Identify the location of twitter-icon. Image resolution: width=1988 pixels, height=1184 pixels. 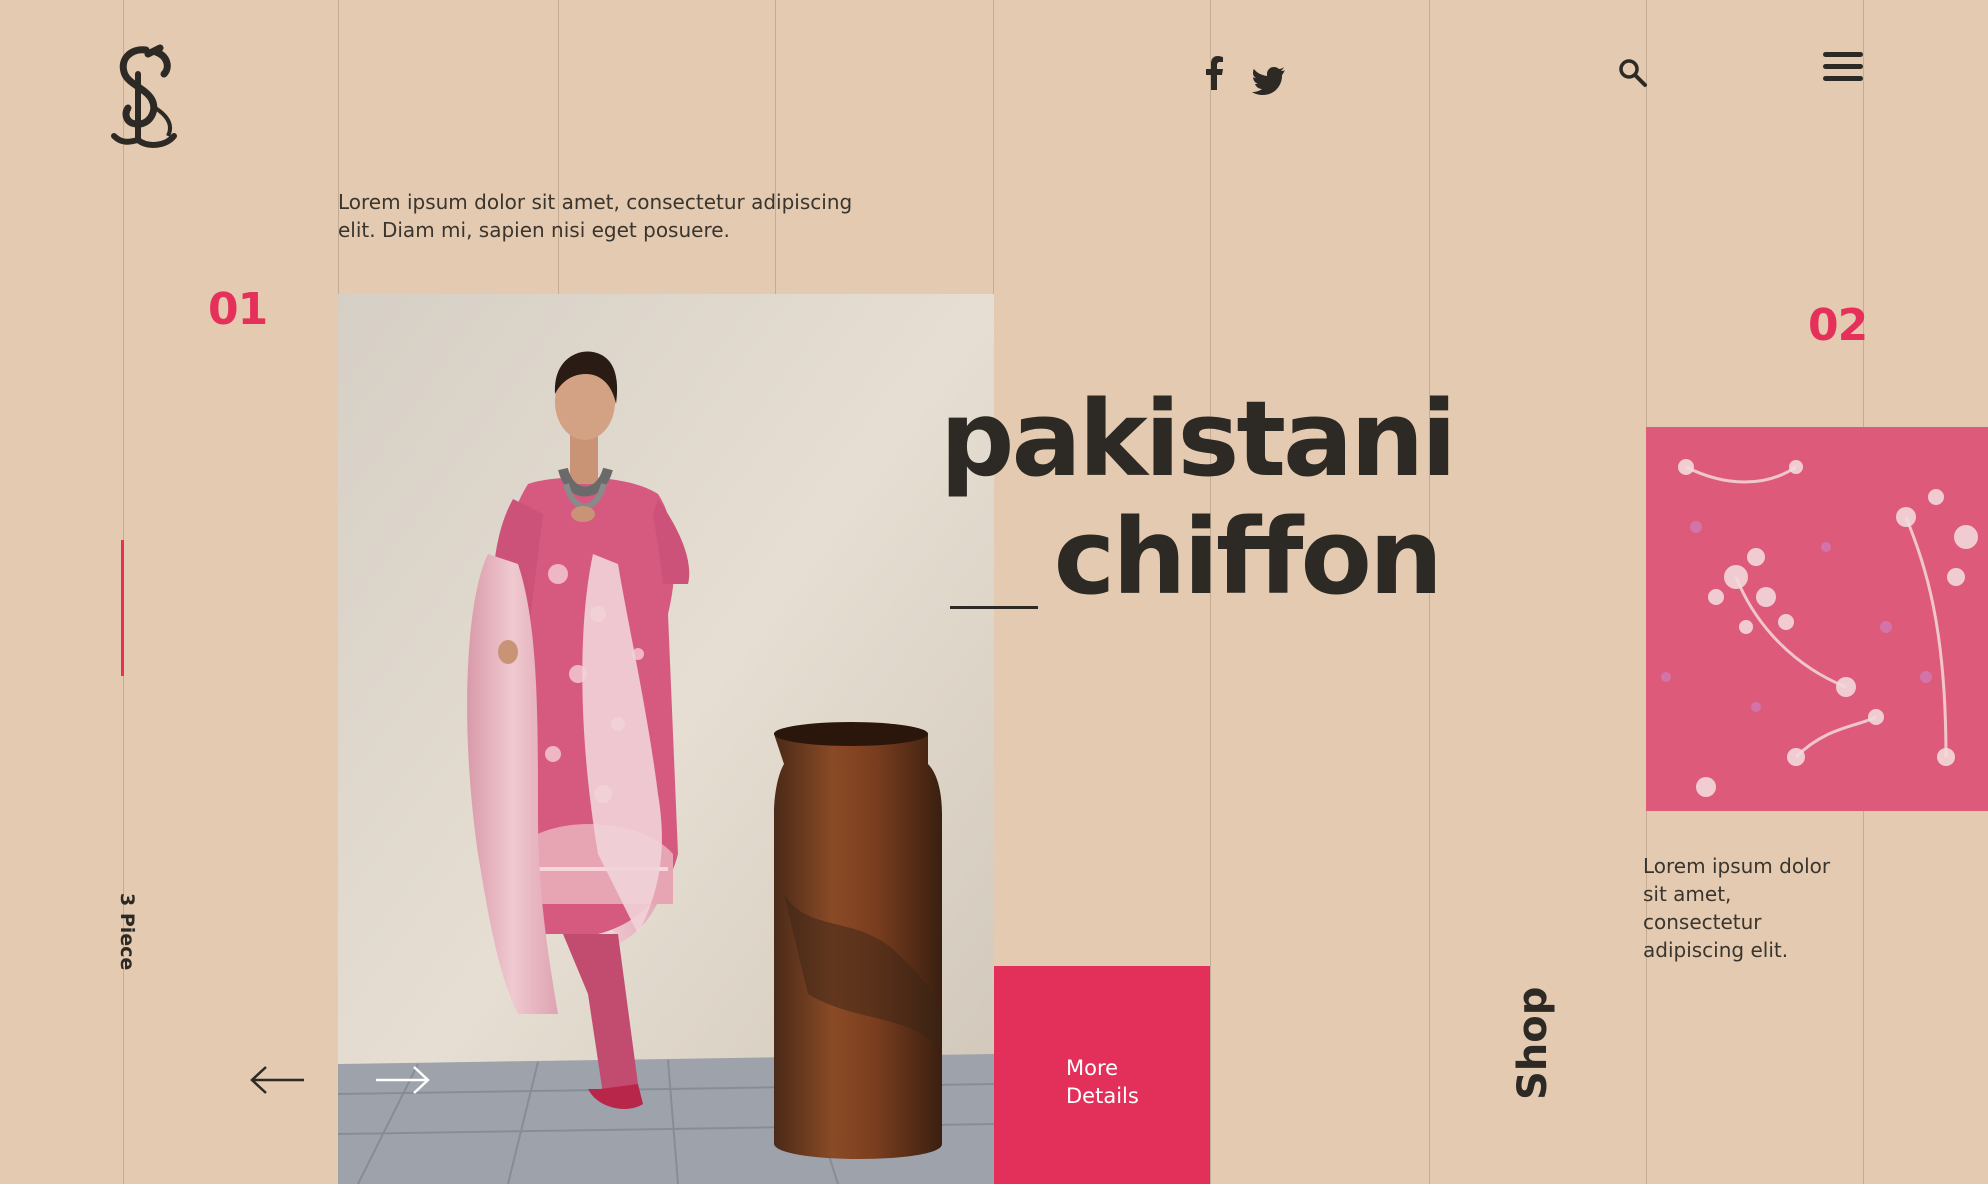
(1269, 81).